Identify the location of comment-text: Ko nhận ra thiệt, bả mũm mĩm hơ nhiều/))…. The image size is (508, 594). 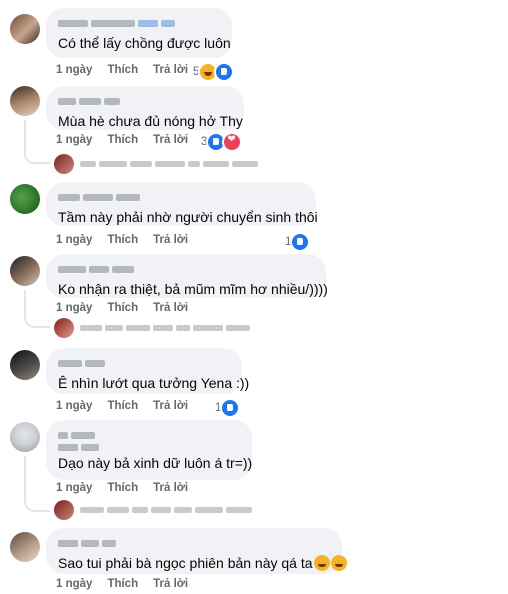
(193, 289).